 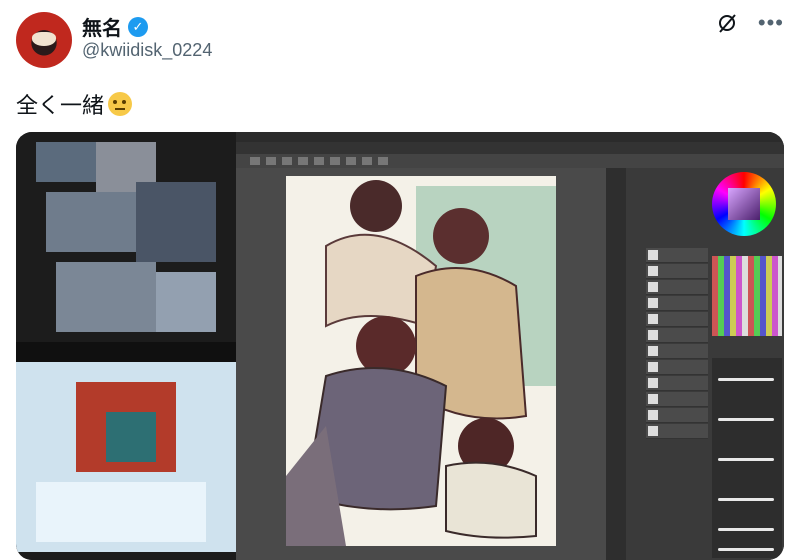 I want to click on display-name: 無名, so click(x=102, y=26).